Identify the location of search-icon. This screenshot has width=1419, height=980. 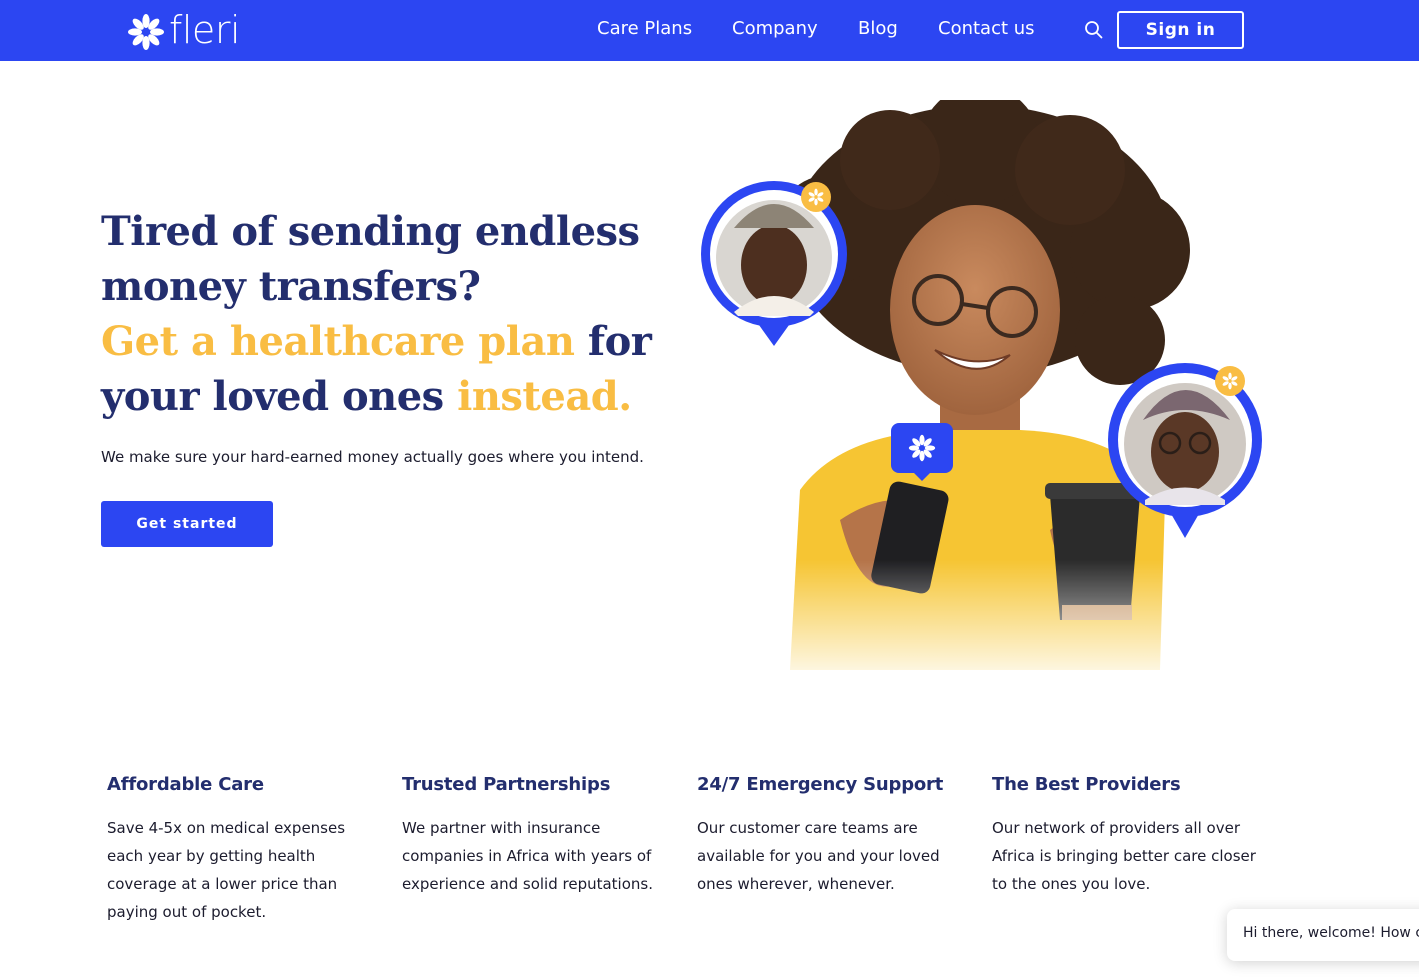
(1094, 30).